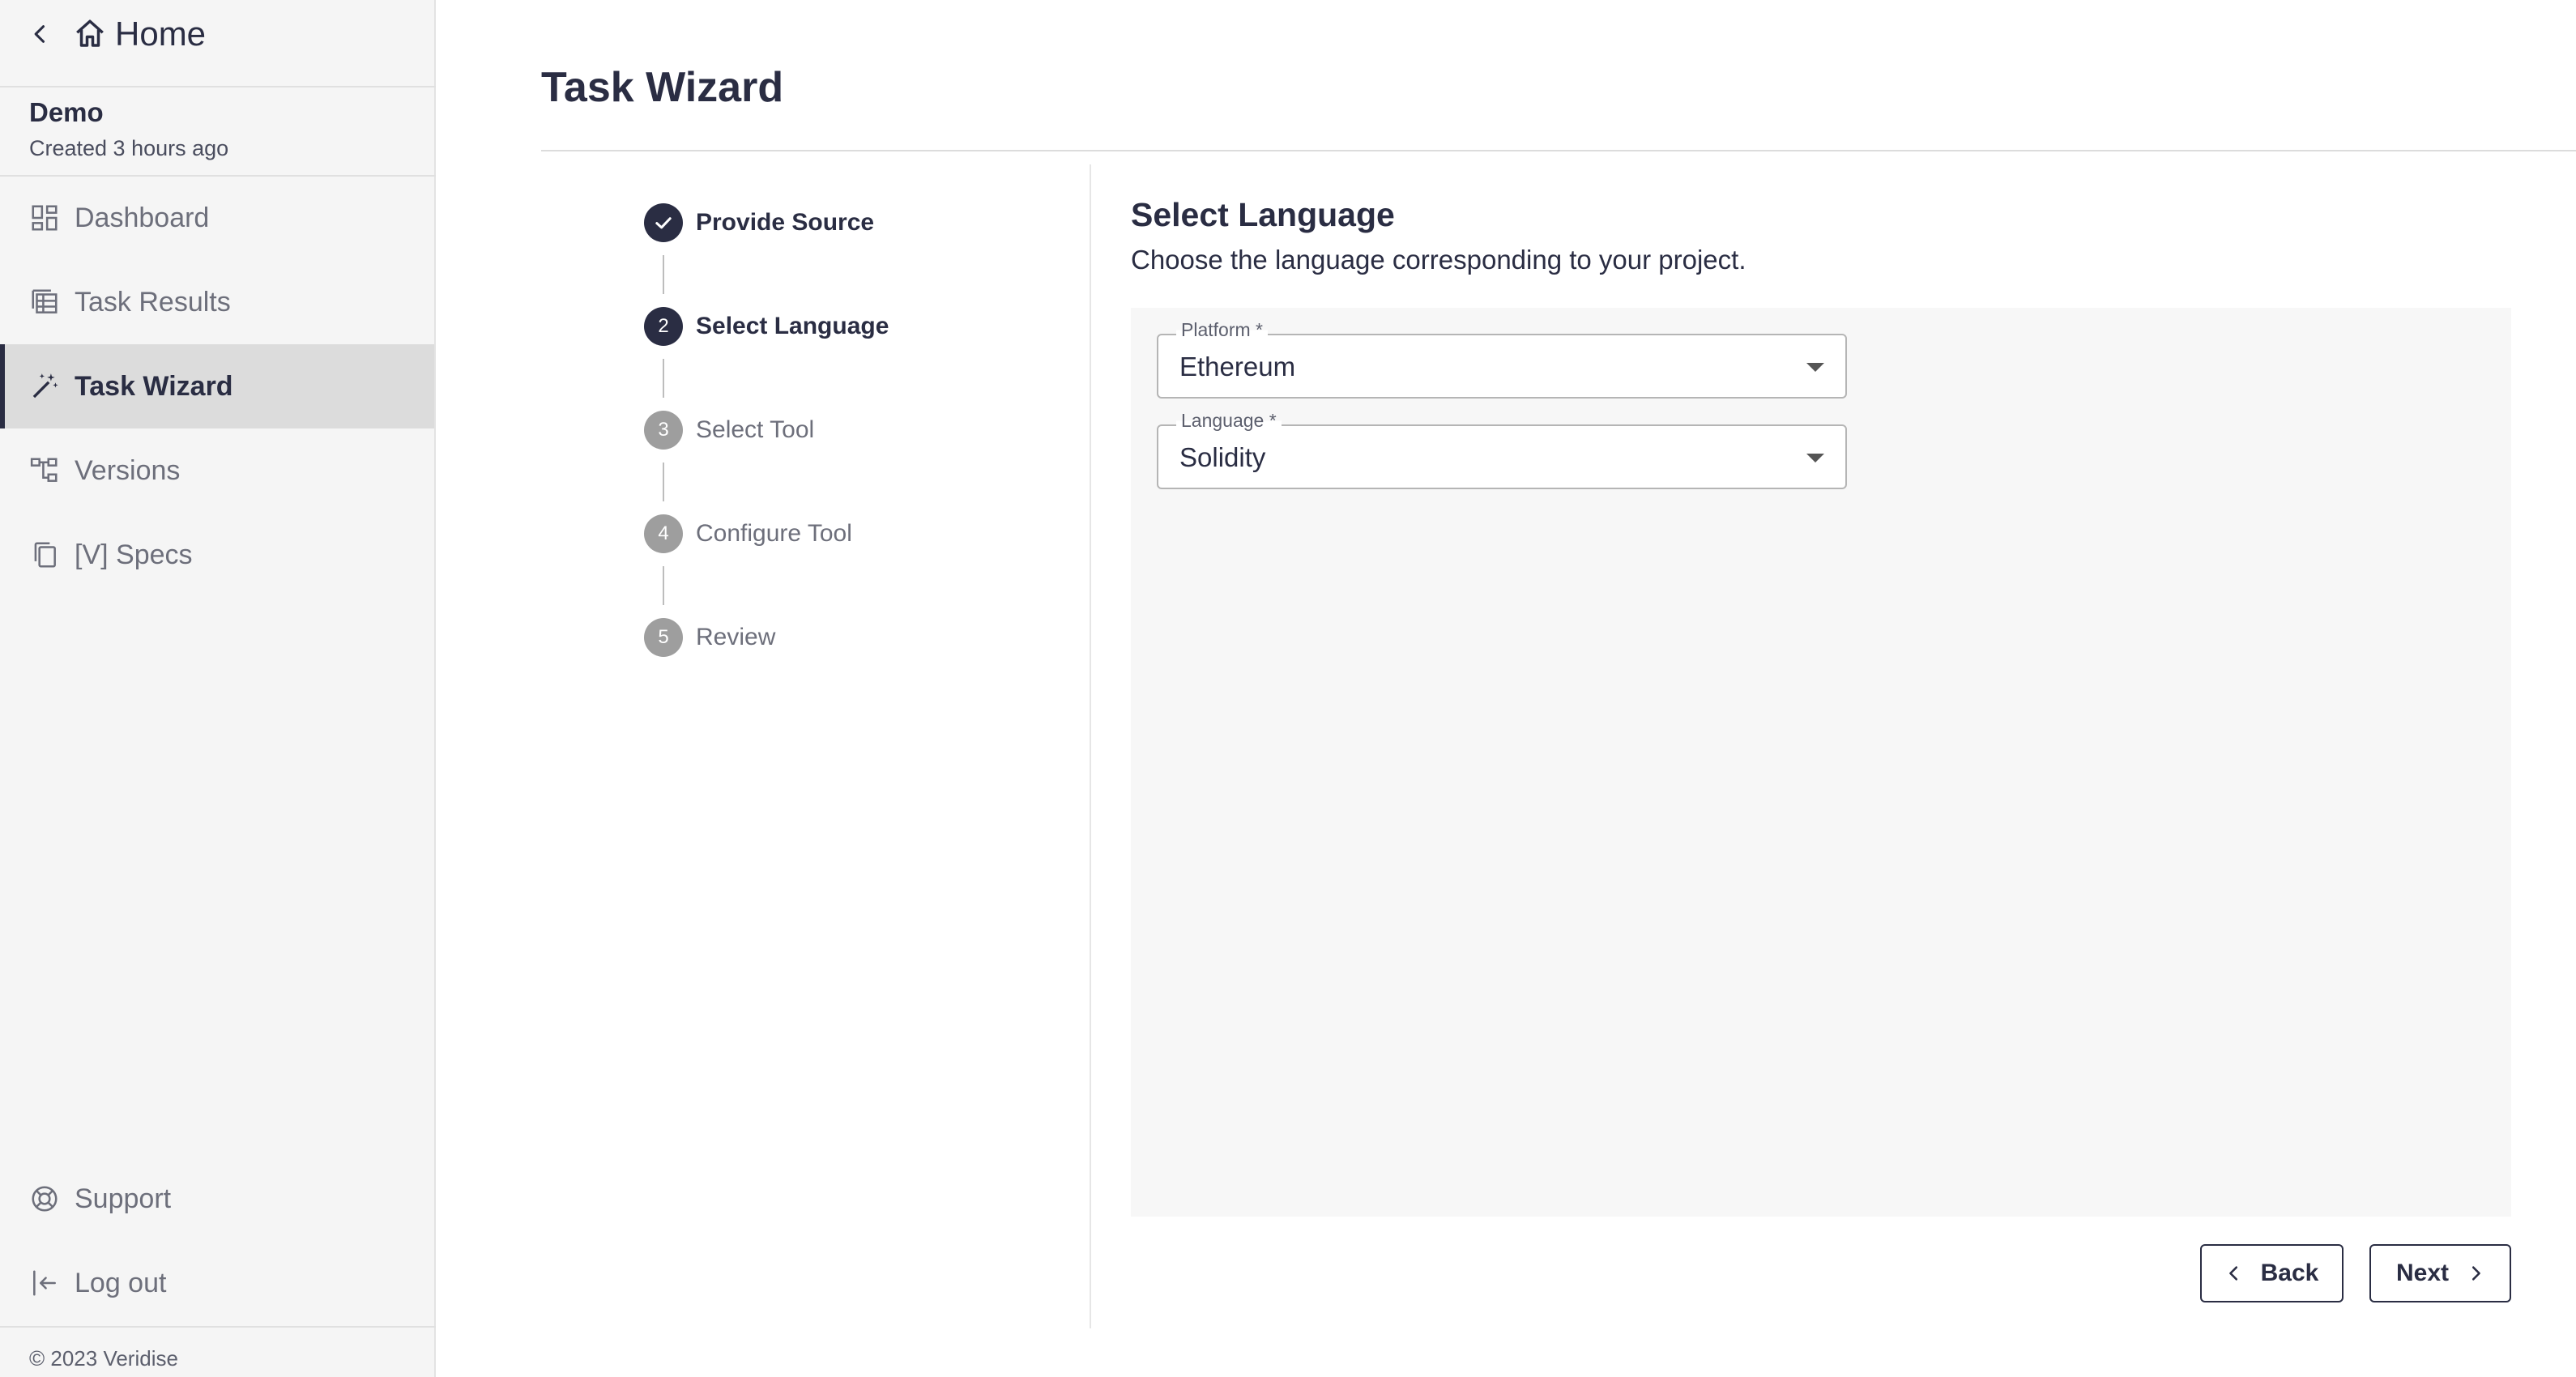 This screenshot has height=1377, width=2576. What do you see at coordinates (2422, 1273) in the screenshot?
I see `next-label: Next` at bounding box center [2422, 1273].